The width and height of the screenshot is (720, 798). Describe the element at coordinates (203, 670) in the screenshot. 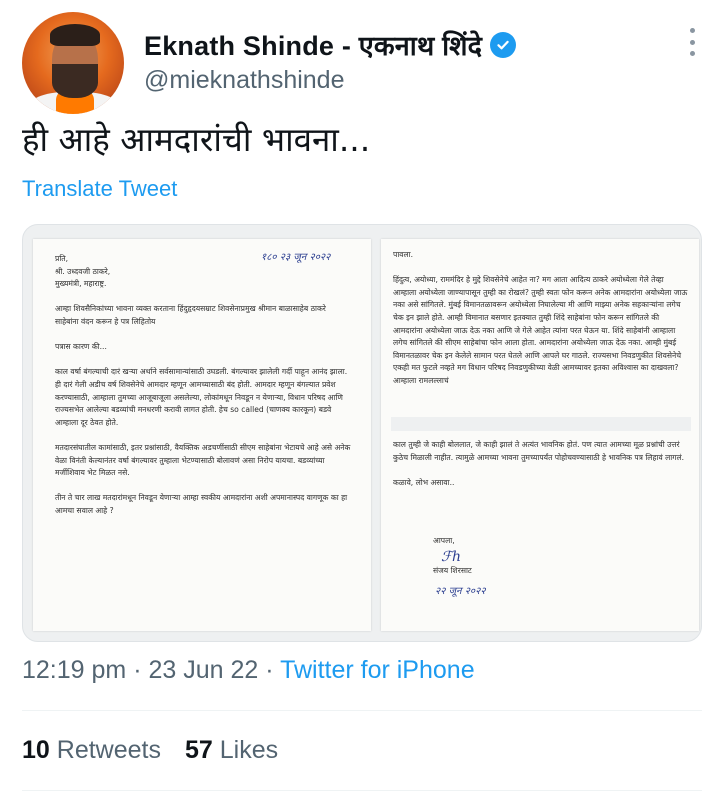

I see `tweet-date: 23 Jun 22` at that location.